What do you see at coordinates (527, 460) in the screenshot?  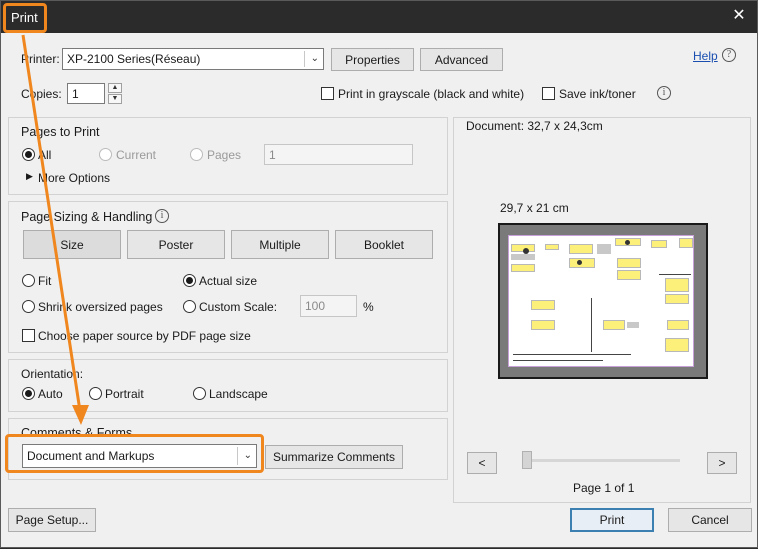 I see `preview-slider-thumb` at bounding box center [527, 460].